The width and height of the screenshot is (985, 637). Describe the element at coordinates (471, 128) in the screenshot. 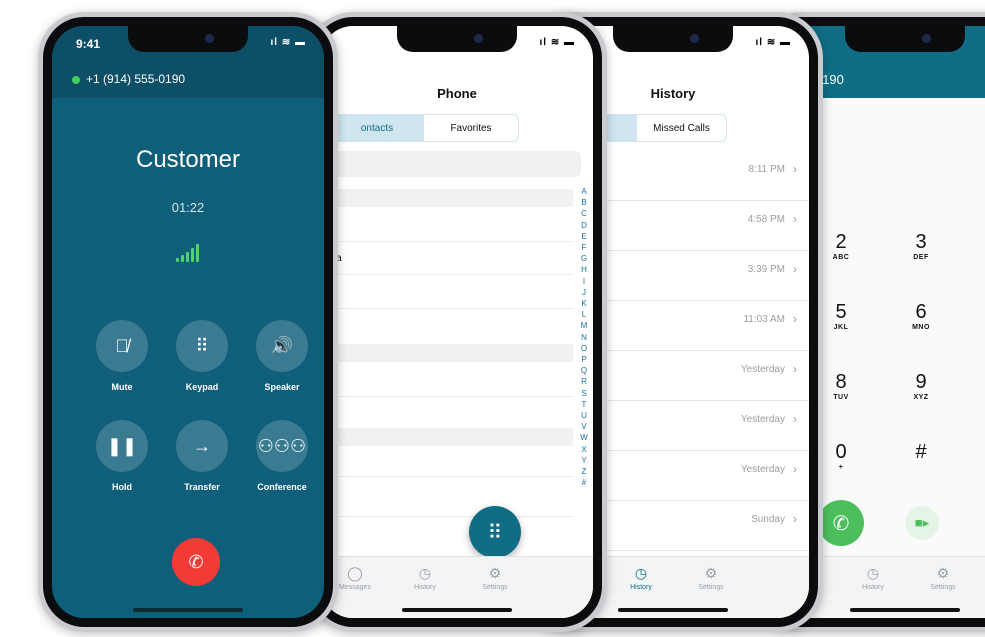

I see `segment-favorites: Favorites` at that location.